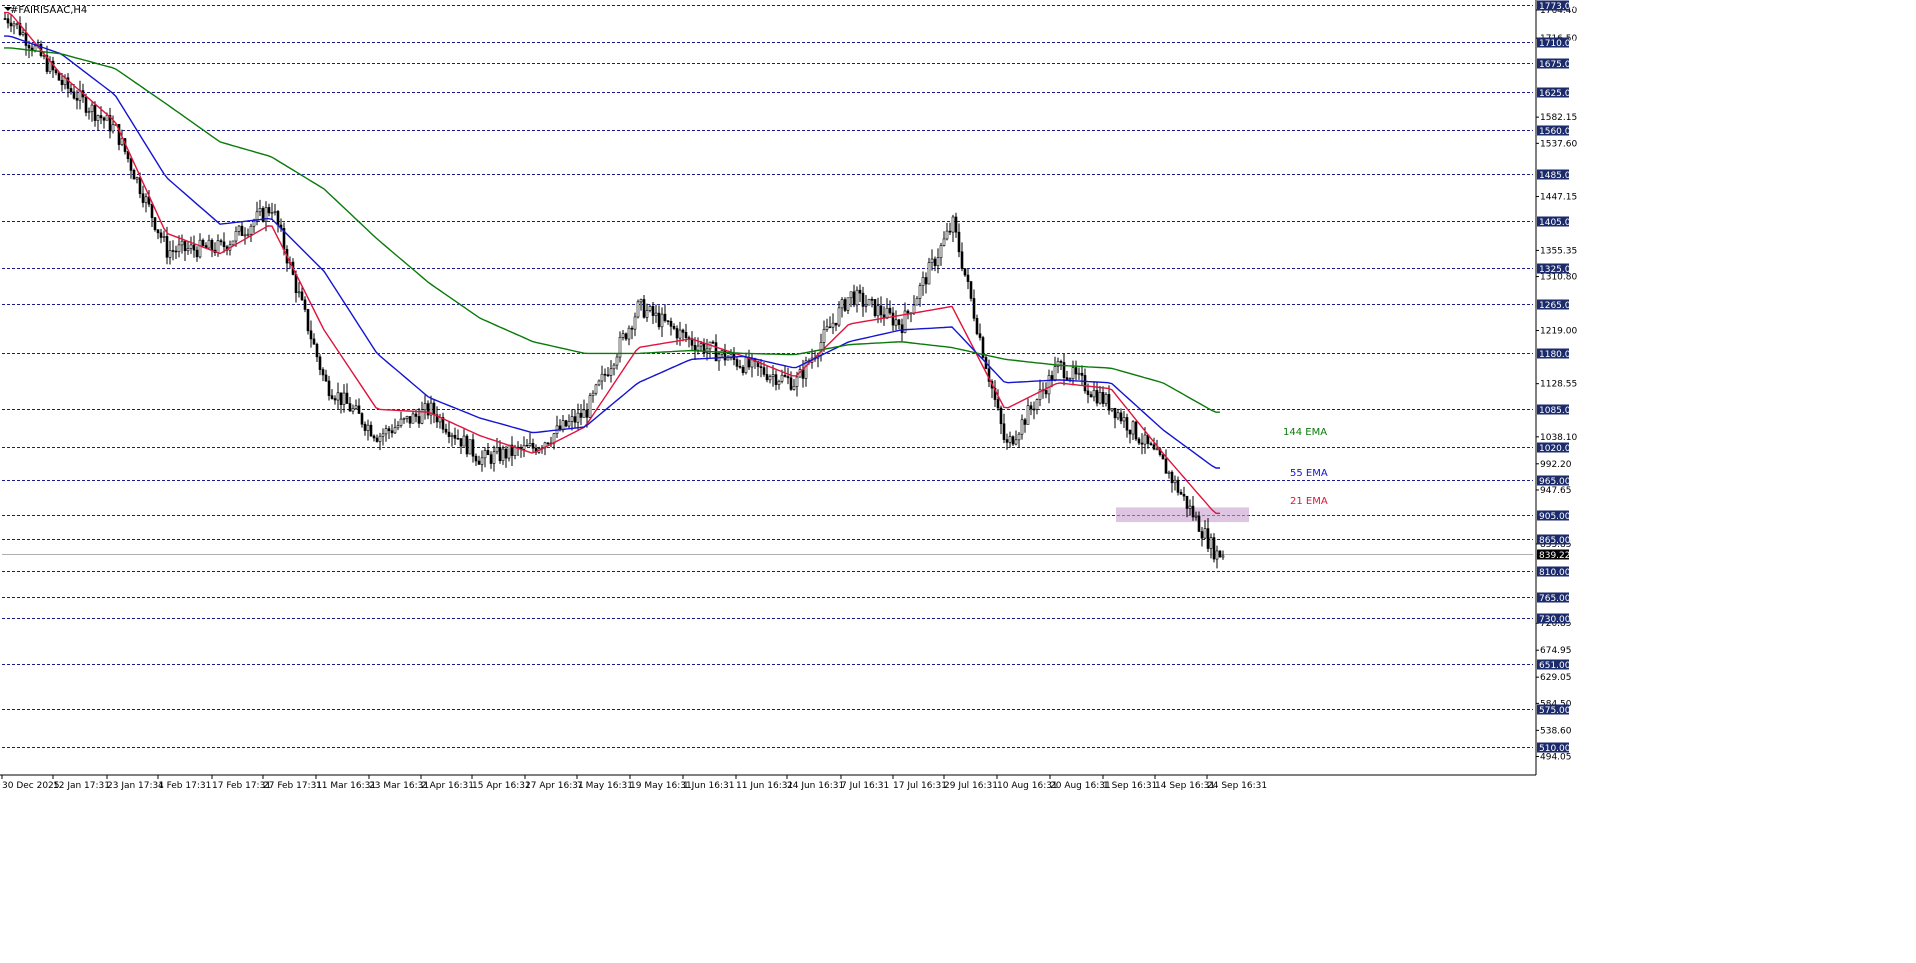 The width and height of the screenshot is (1916, 963). What do you see at coordinates (1027, 786) in the screenshot?
I see `time-tick-label: 10 Aug 16:31` at bounding box center [1027, 786].